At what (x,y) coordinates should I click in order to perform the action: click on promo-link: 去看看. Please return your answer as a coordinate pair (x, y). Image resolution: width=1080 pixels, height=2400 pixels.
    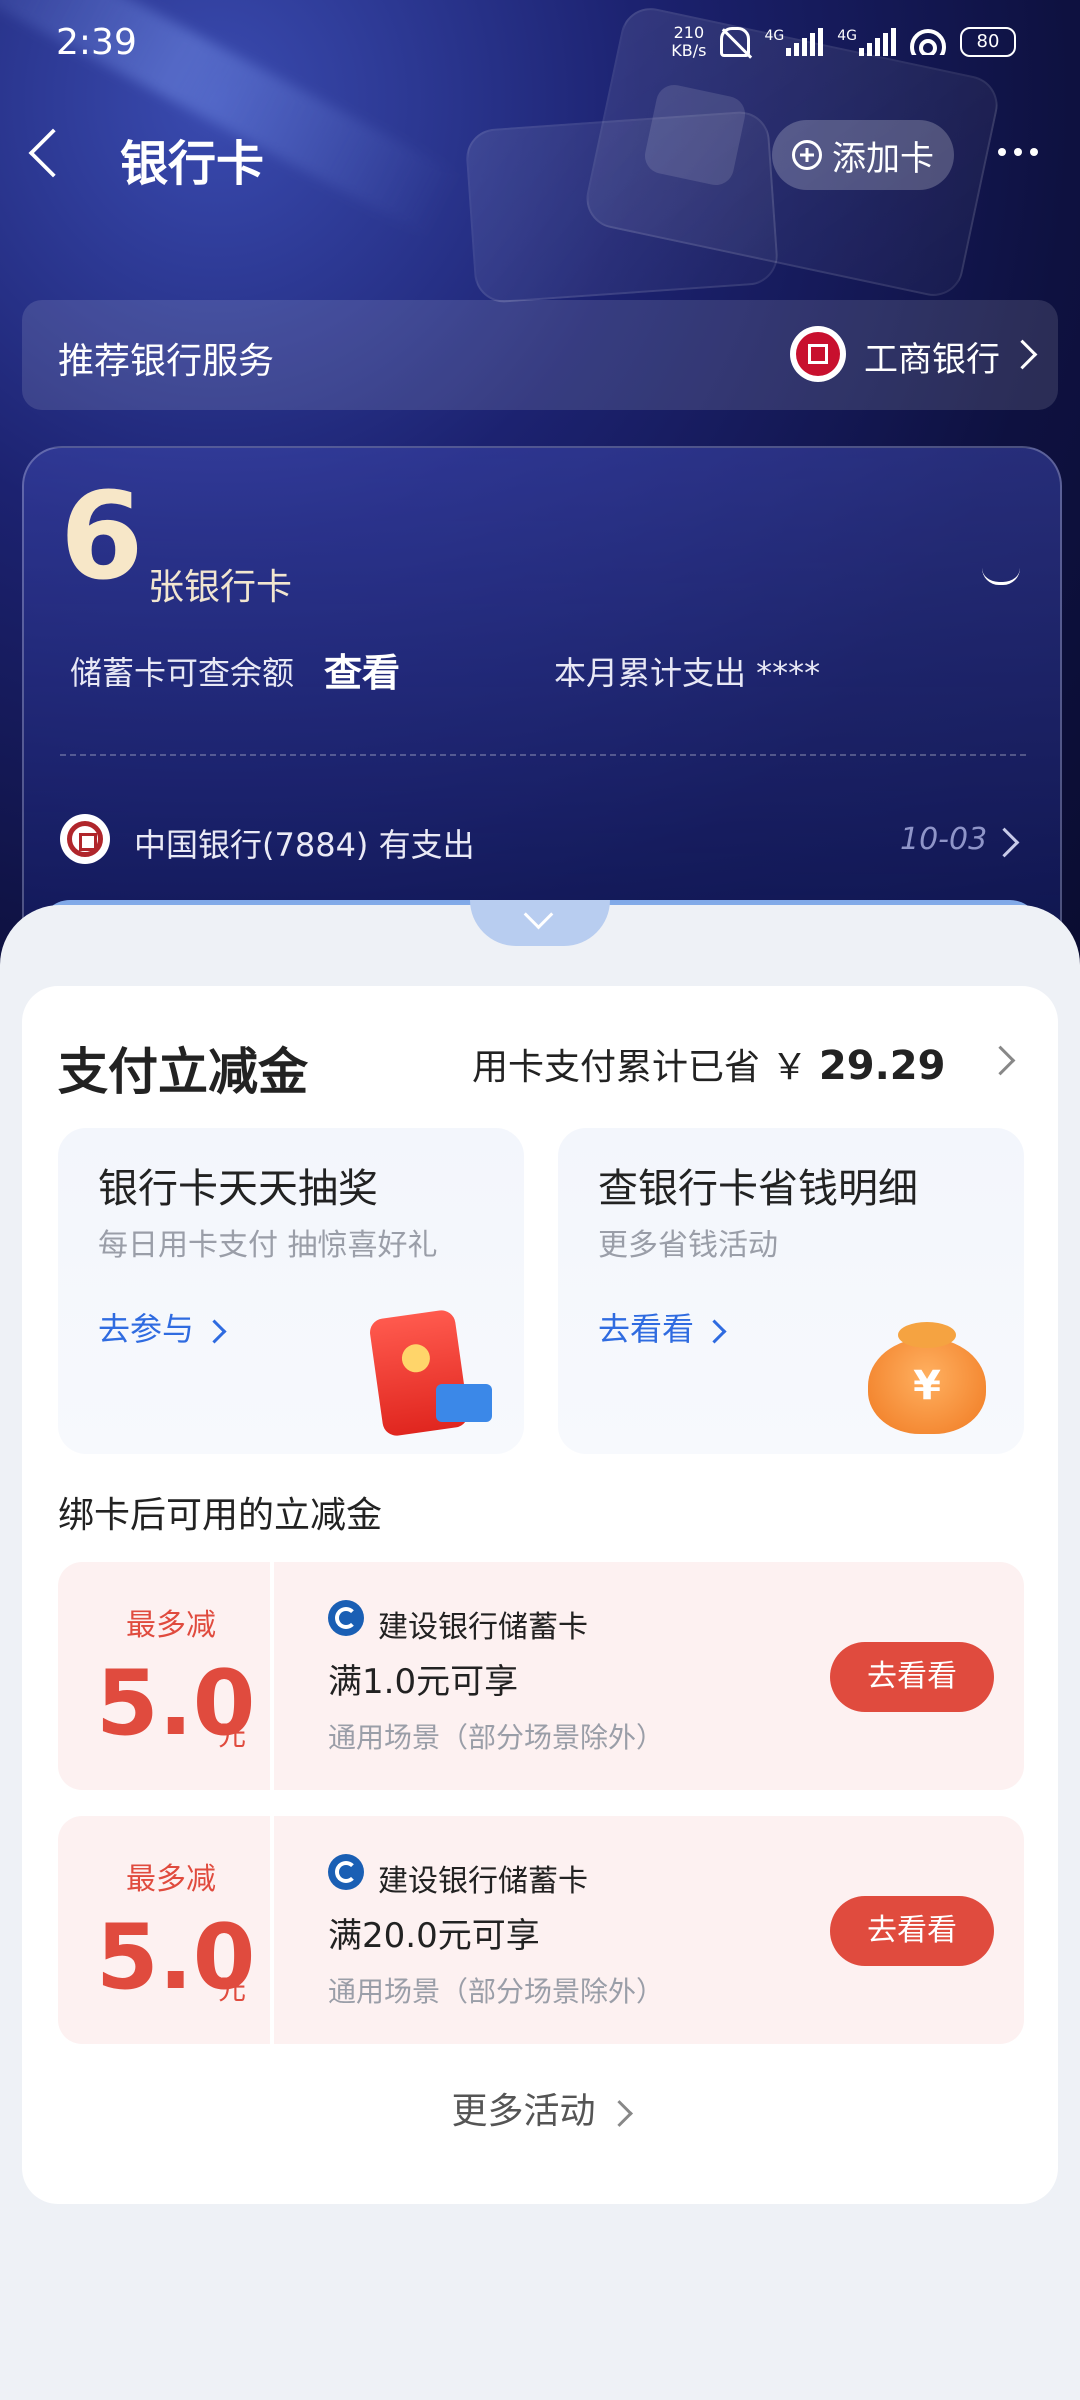
    Looking at the image, I should click on (662, 1327).